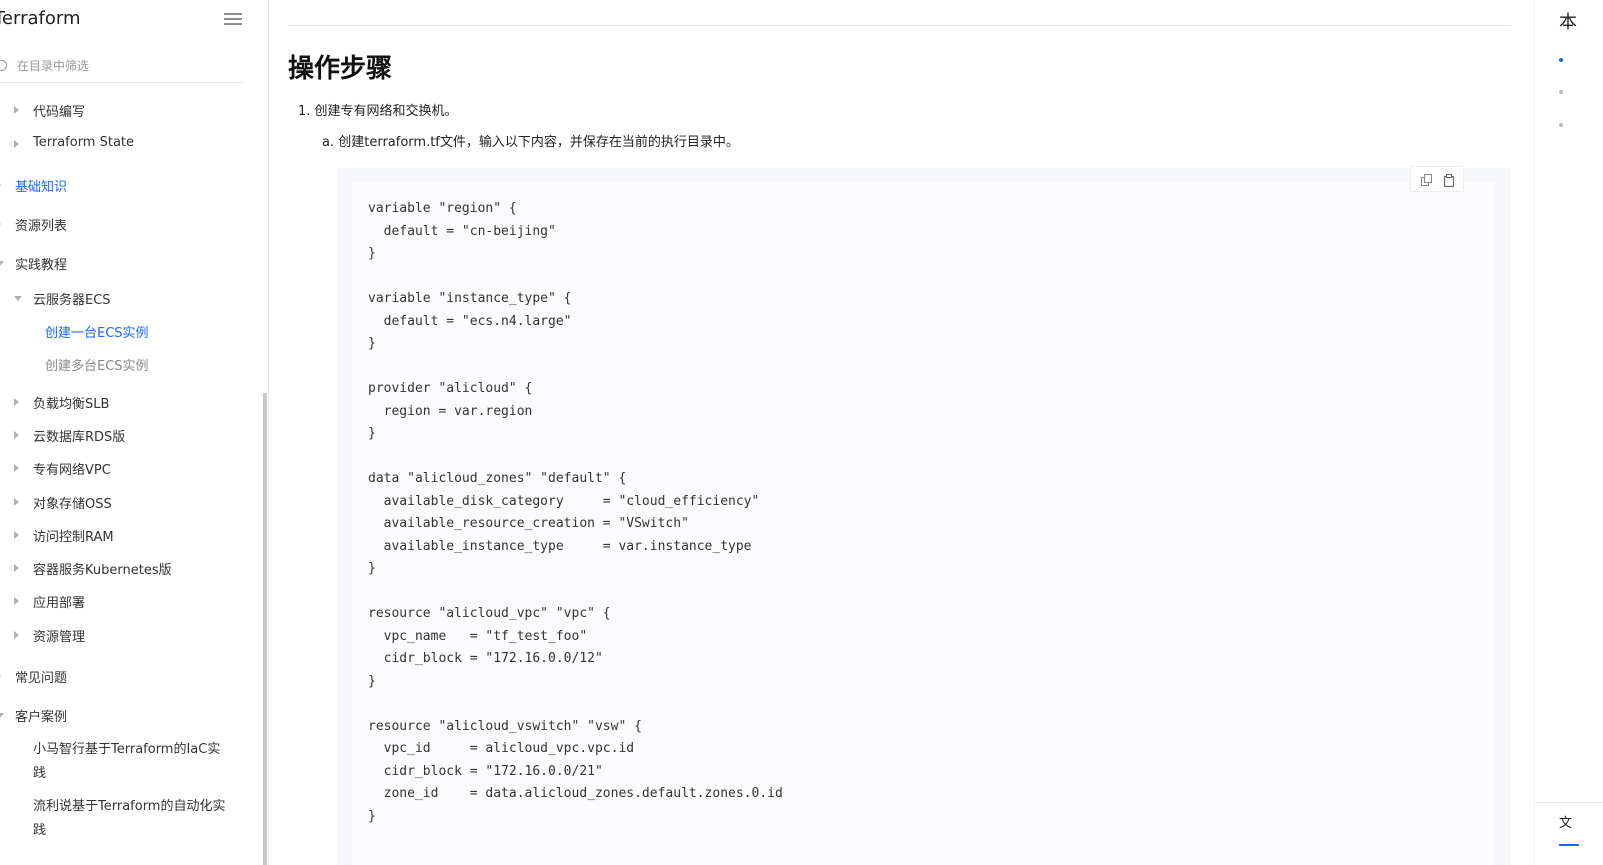 This screenshot has width=1603, height=865. Describe the element at coordinates (84, 142) in the screenshot. I see `sidebar-item-label: Terraform State` at that location.